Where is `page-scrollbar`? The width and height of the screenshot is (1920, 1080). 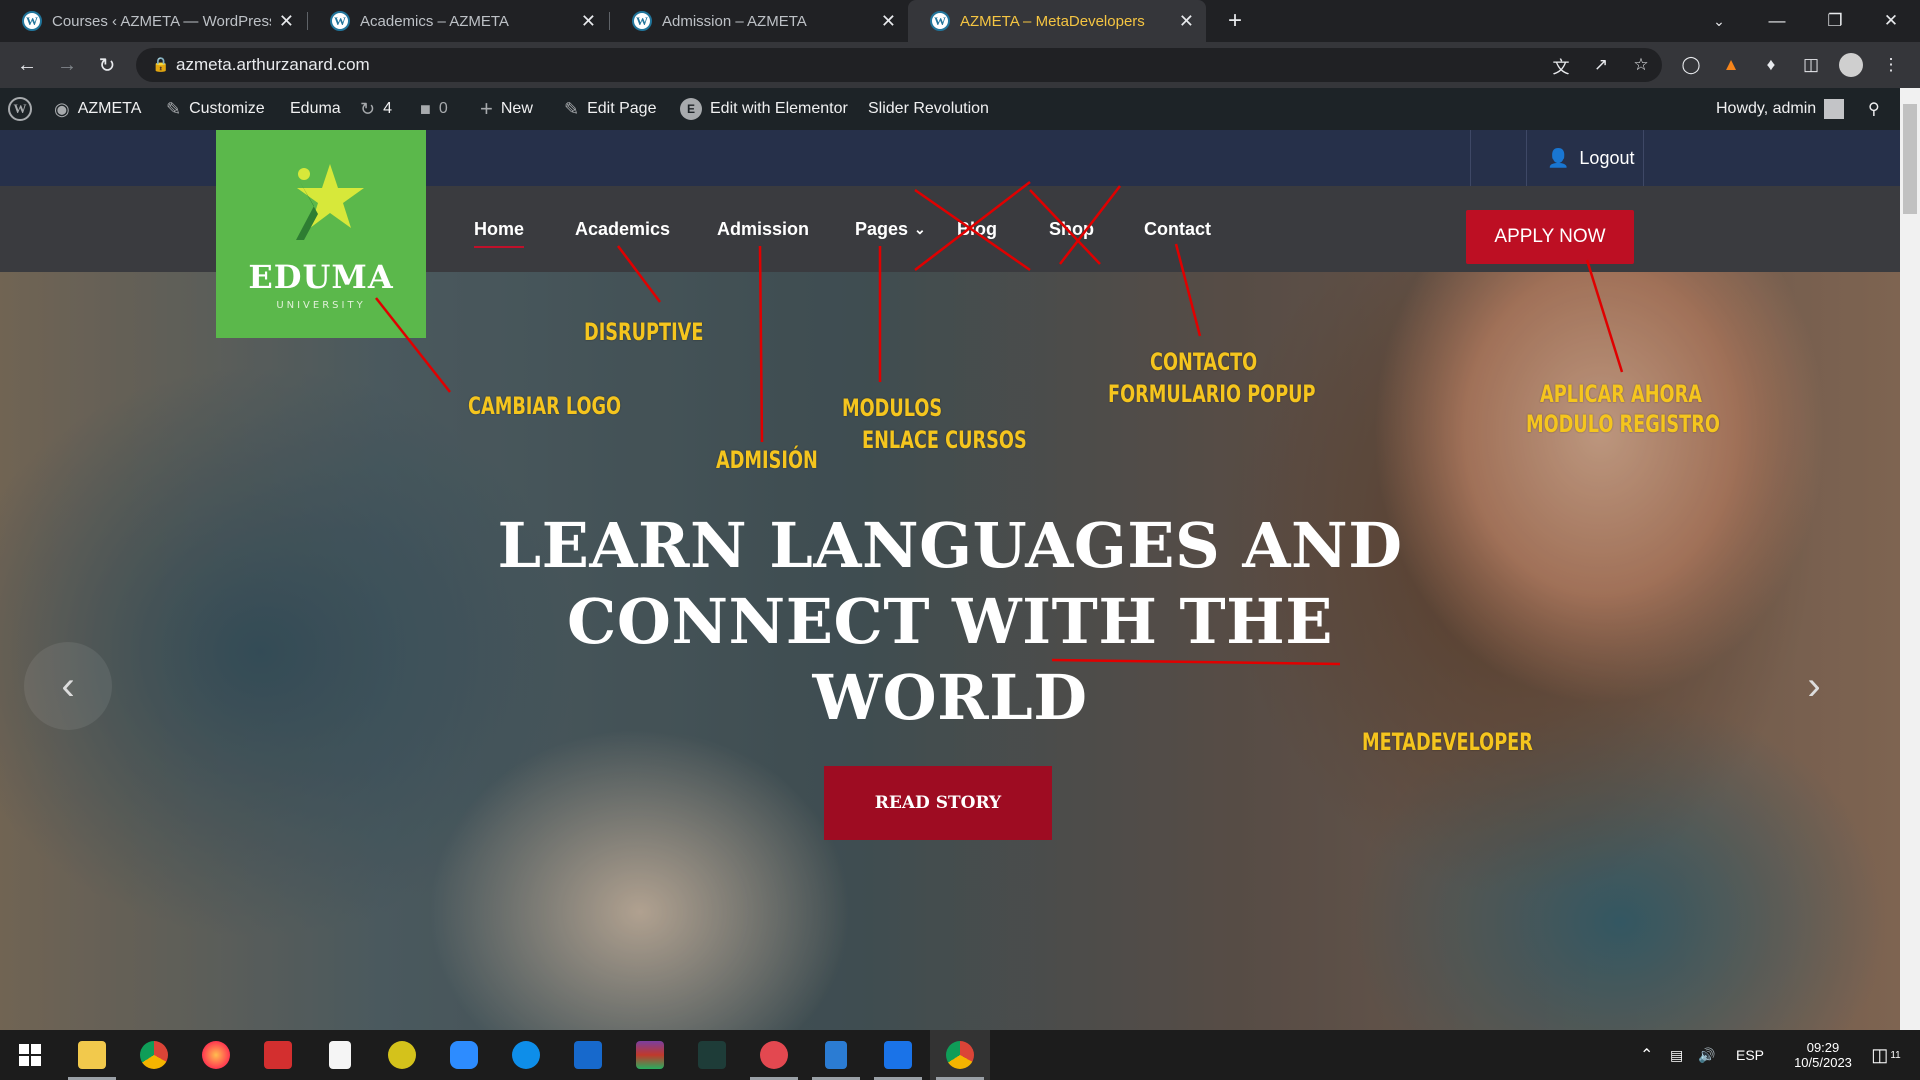 page-scrollbar is located at coordinates (1910, 559).